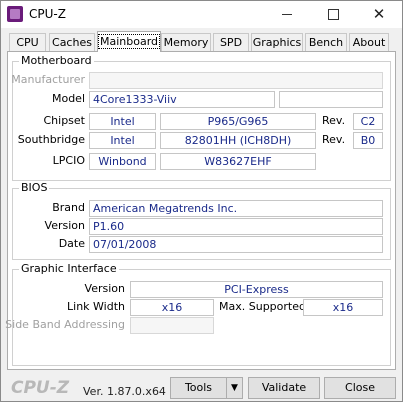 The height and width of the screenshot is (402, 403). What do you see at coordinates (40, 388) in the screenshot?
I see `cpuz-logo: CPU-Z` at bounding box center [40, 388].